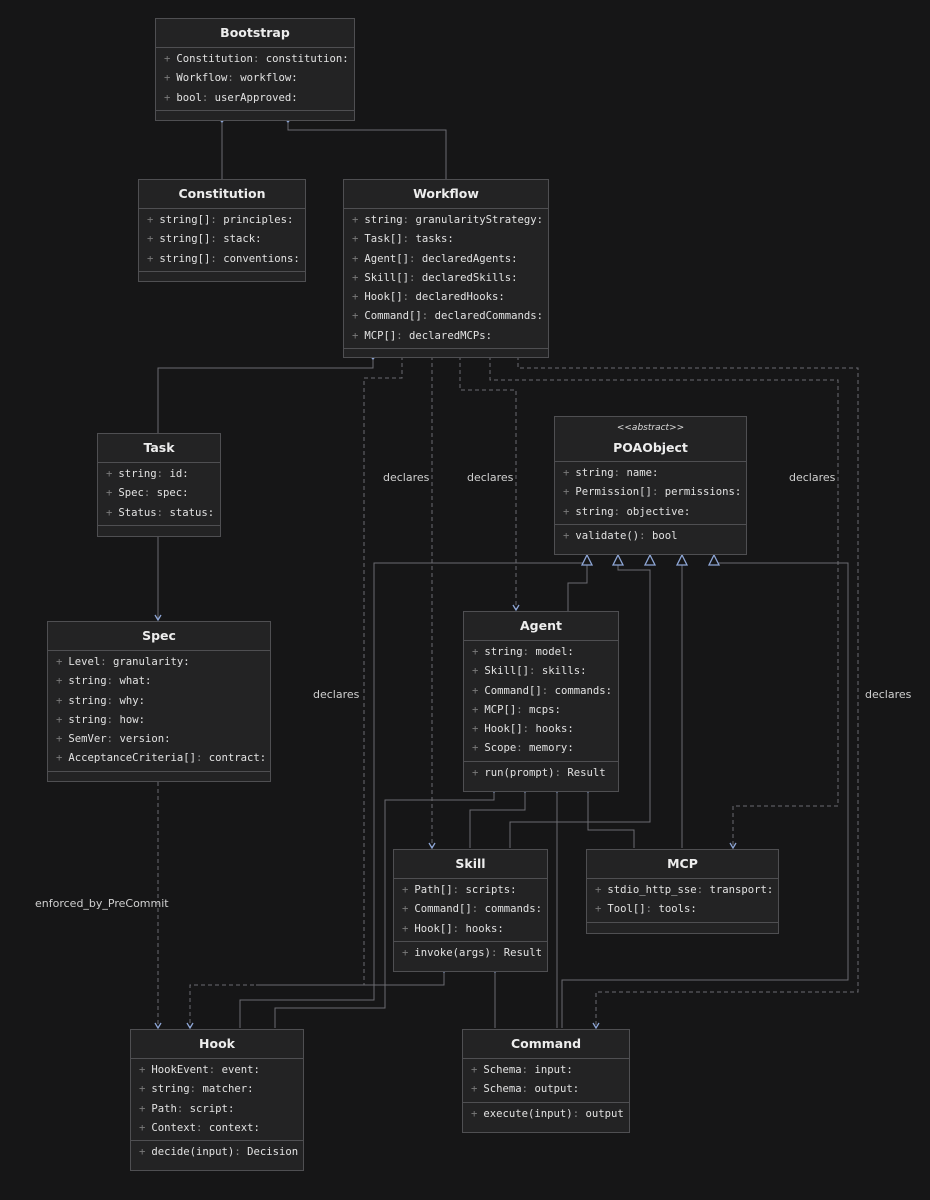 The height and width of the screenshot is (1200, 930). I want to click on member-name: principles:, so click(258, 220).